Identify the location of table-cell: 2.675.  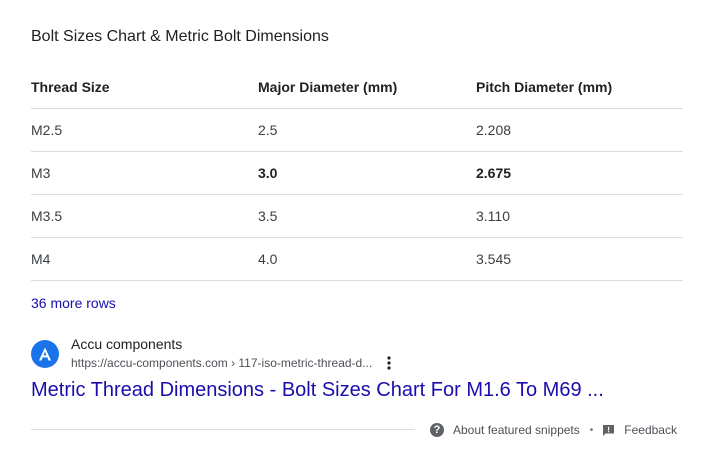
(579, 173).